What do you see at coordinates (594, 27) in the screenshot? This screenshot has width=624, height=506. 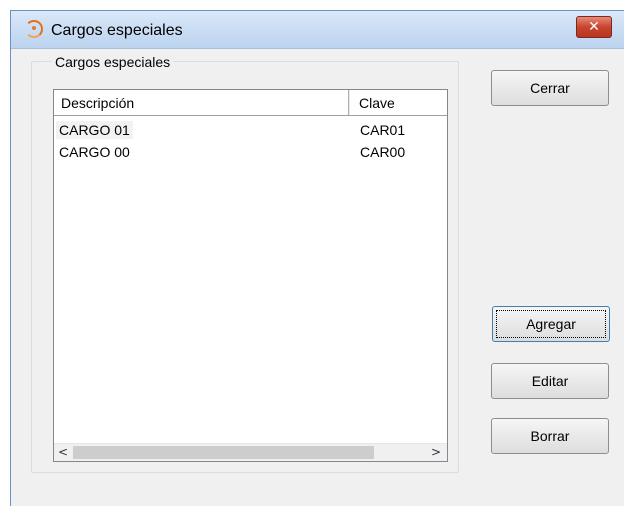 I see `close-icon: ✕` at bounding box center [594, 27].